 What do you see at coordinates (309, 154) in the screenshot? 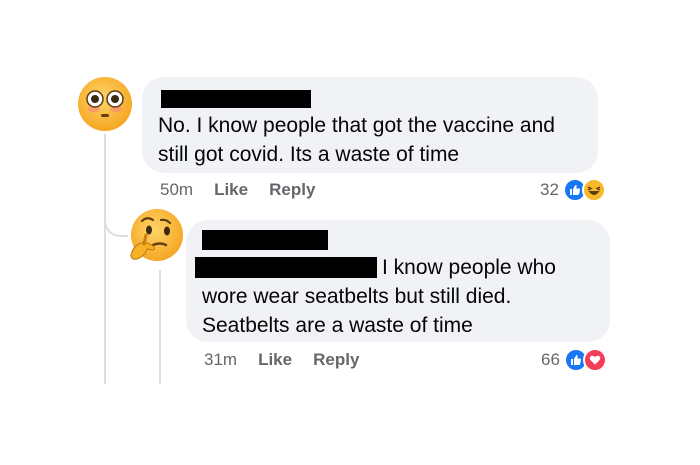
I see `comment-text-line-2: still got covid. Its a waste of time` at bounding box center [309, 154].